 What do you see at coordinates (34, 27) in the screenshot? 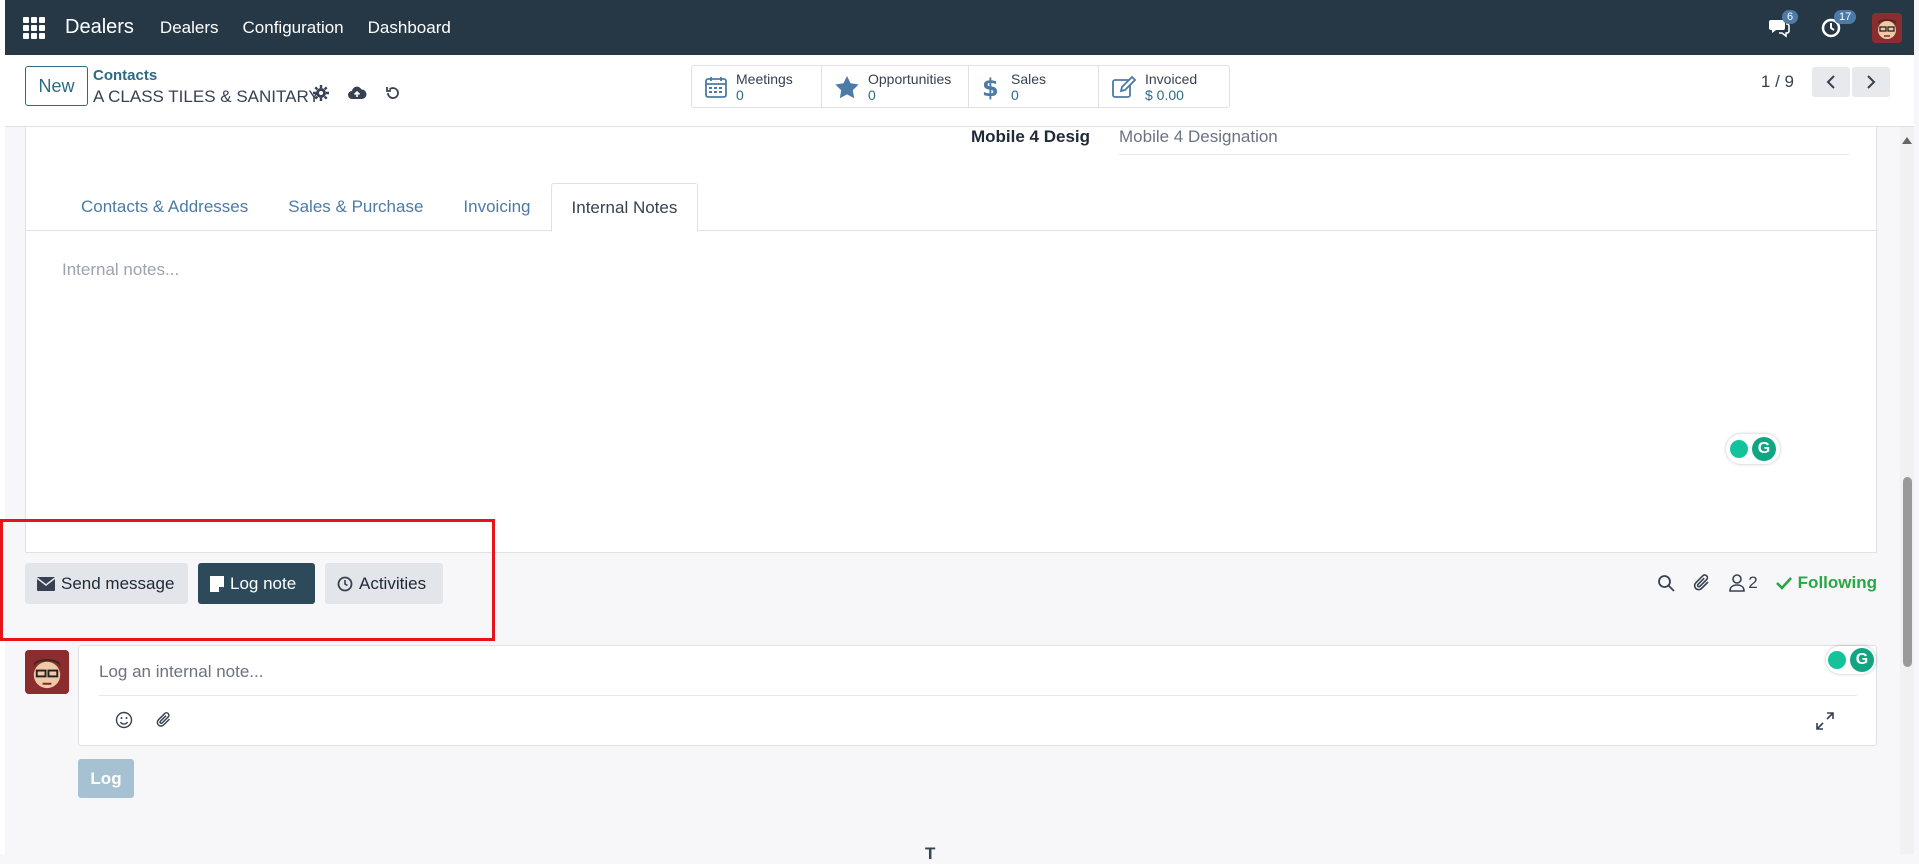
I see `apps-icon` at bounding box center [34, 27].